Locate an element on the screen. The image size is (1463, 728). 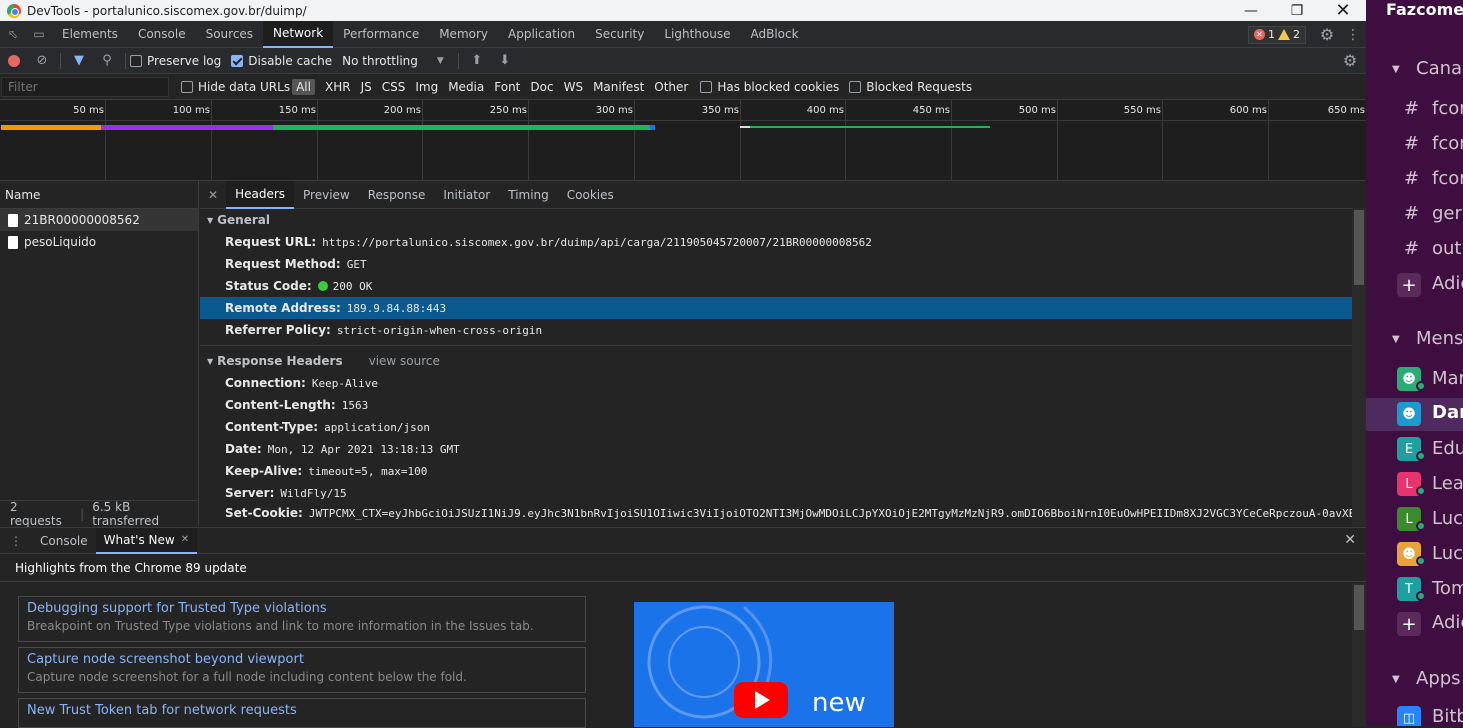
tab-adblock: AdBlock is located at coordinates (775, 34).